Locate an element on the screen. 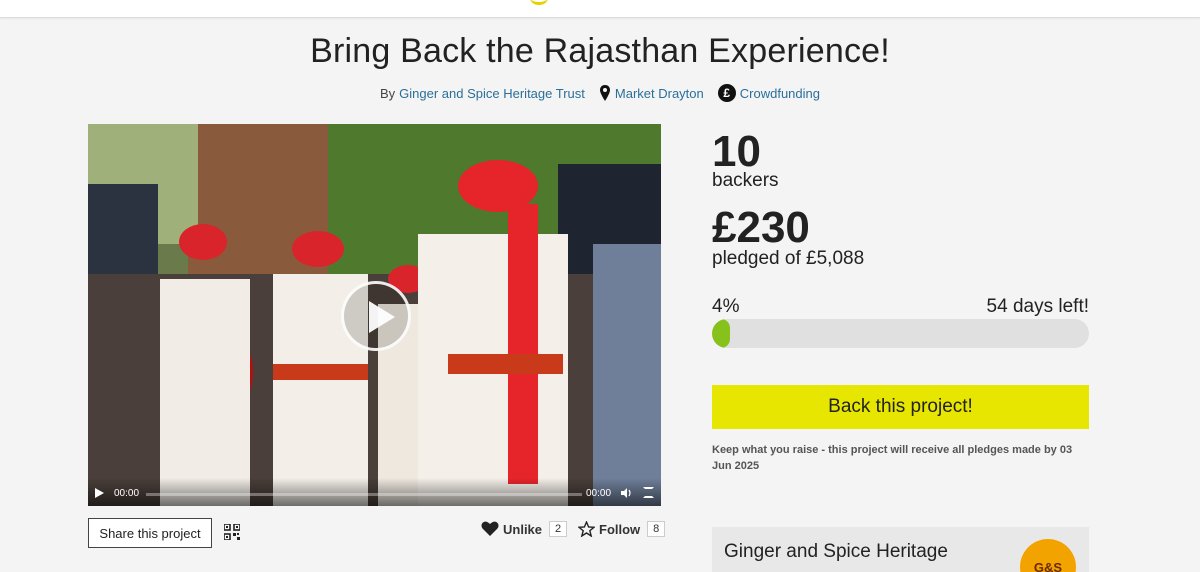 The image size is (1200, 572). creator-group: By Ginger and Spice Heritage Trust is located at coordinates (482, 93).